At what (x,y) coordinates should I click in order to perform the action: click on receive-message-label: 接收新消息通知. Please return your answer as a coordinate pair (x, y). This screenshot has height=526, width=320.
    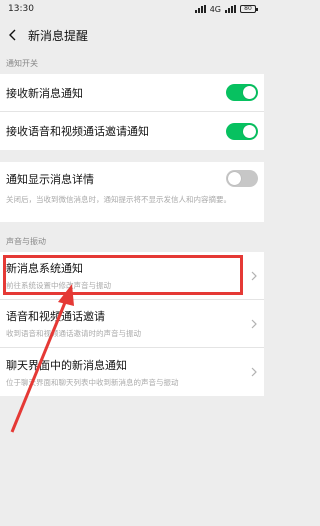
    Looking at the image, I should click on (44, 93).